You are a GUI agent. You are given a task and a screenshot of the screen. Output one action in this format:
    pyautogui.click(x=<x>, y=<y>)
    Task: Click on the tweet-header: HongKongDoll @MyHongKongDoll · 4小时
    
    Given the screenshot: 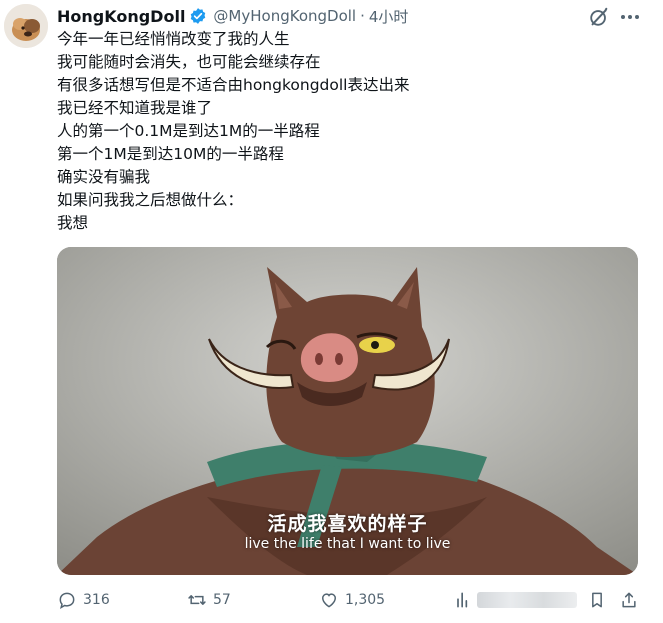 What is the action you would take?
    pyautogui.click(x=232, y=16)
    